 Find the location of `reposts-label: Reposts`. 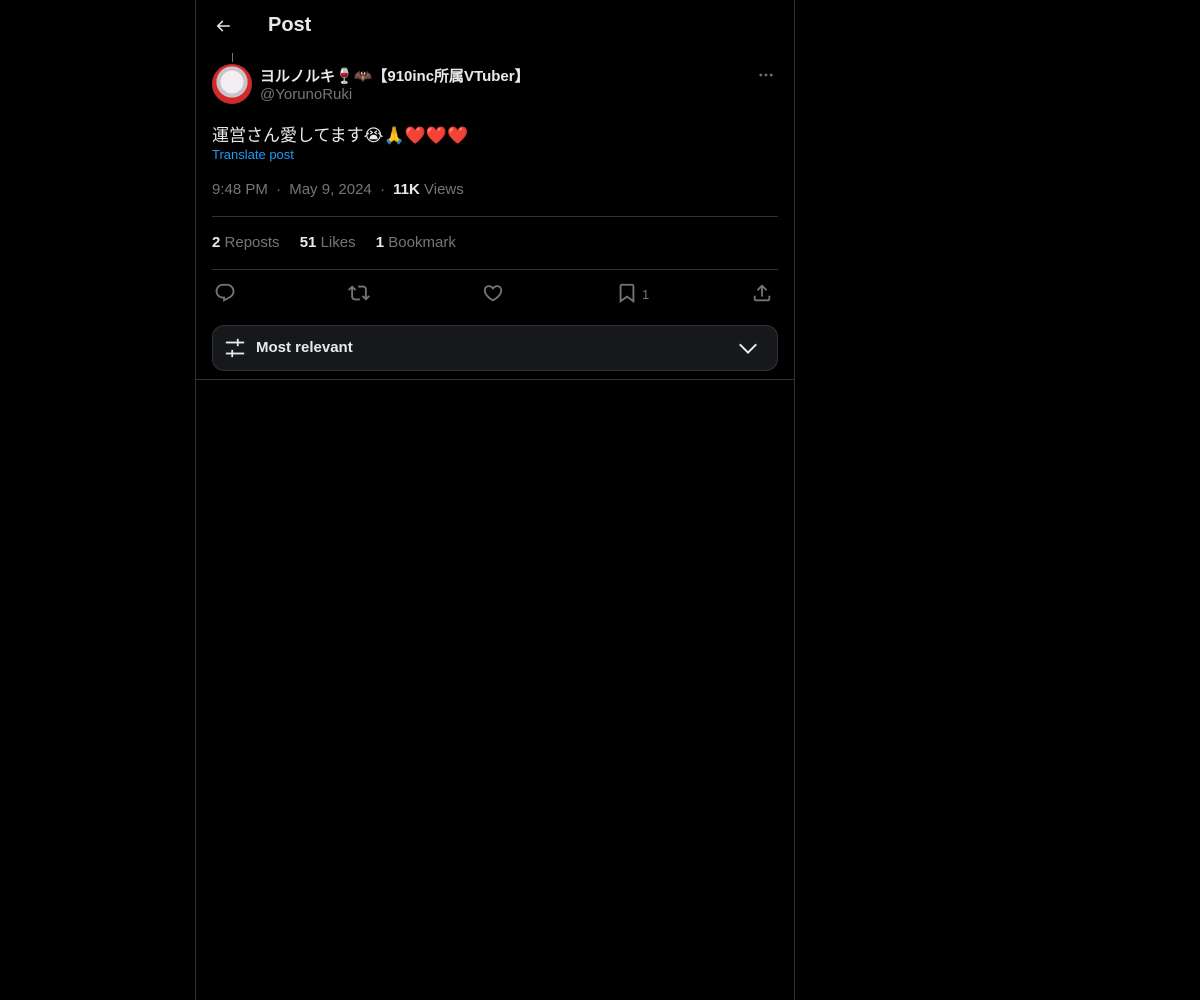

reposts-label: Reposts is located at coordinates (252, 242).